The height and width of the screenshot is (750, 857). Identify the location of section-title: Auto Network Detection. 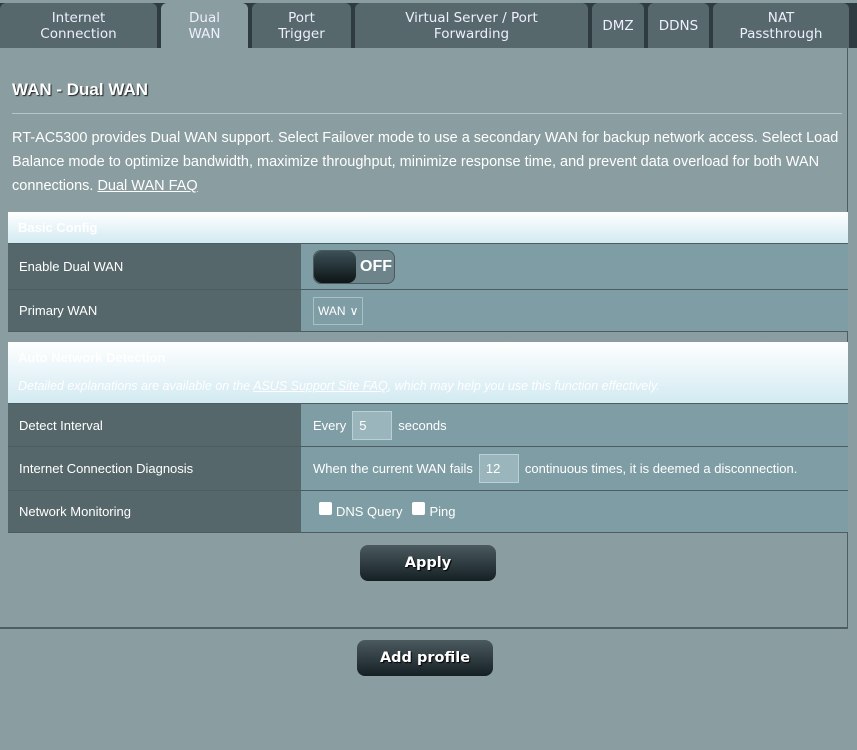
(92, 357).